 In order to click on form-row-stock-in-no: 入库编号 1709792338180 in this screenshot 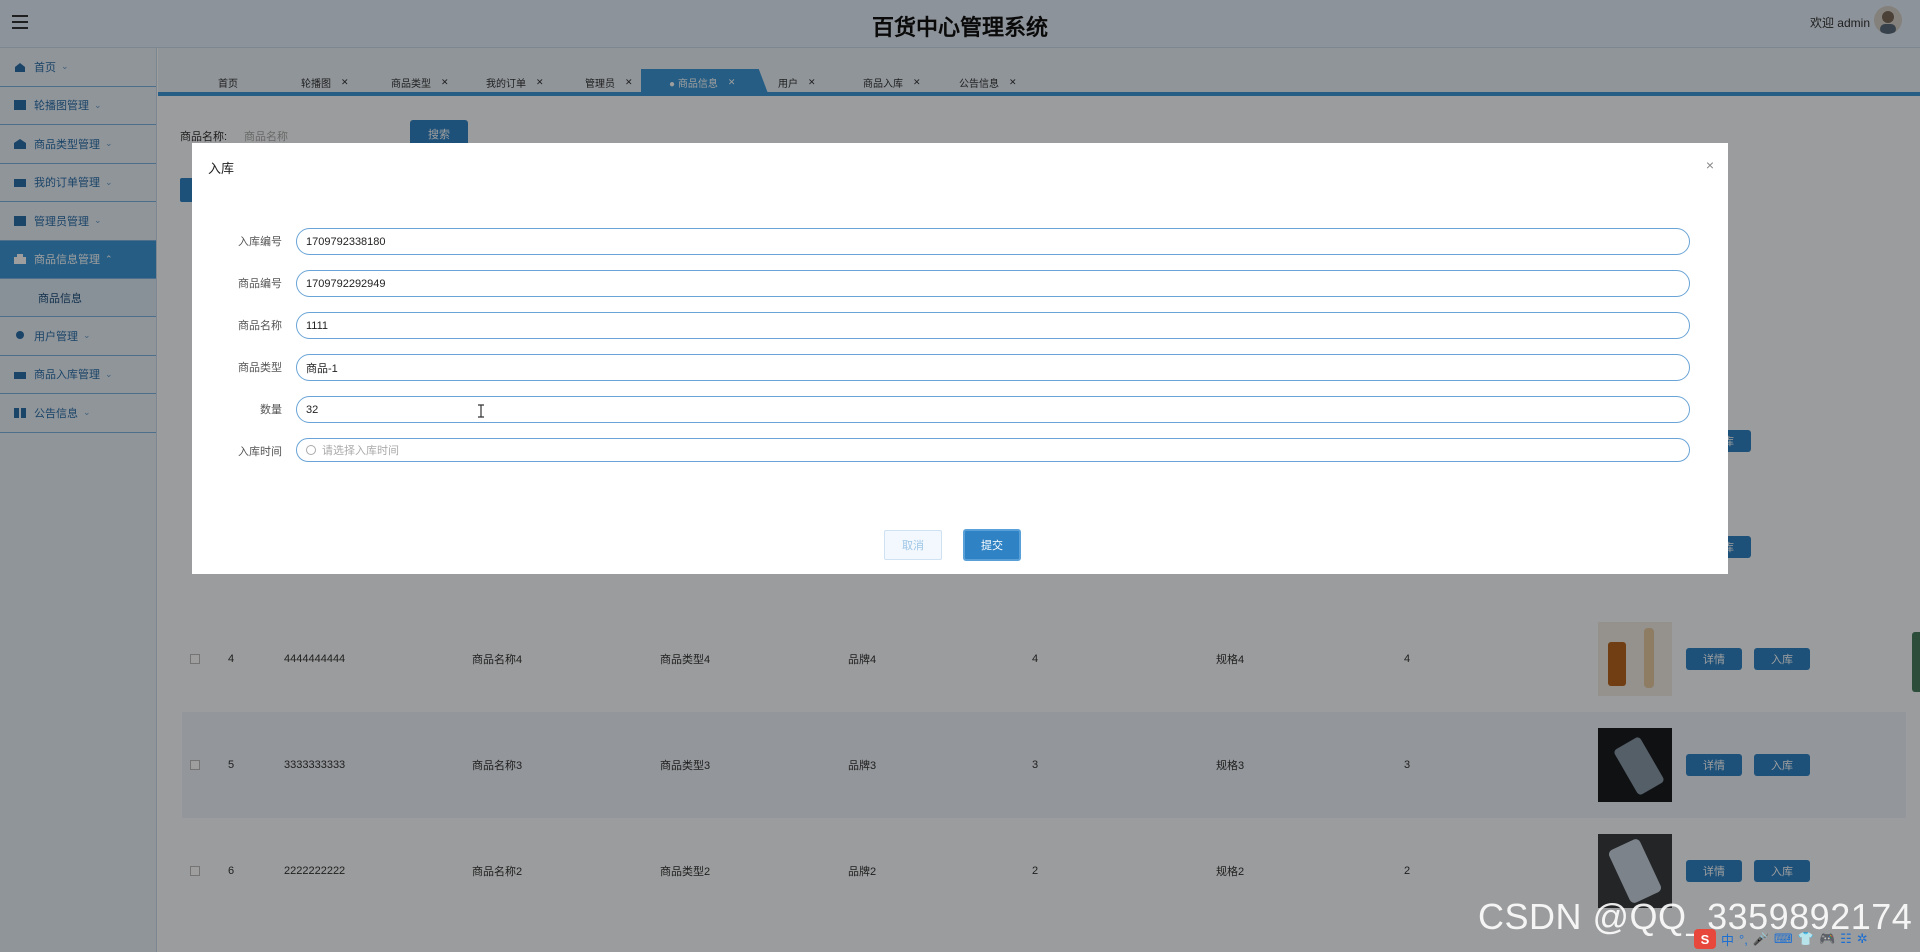, I will do `click(960, 242)`.